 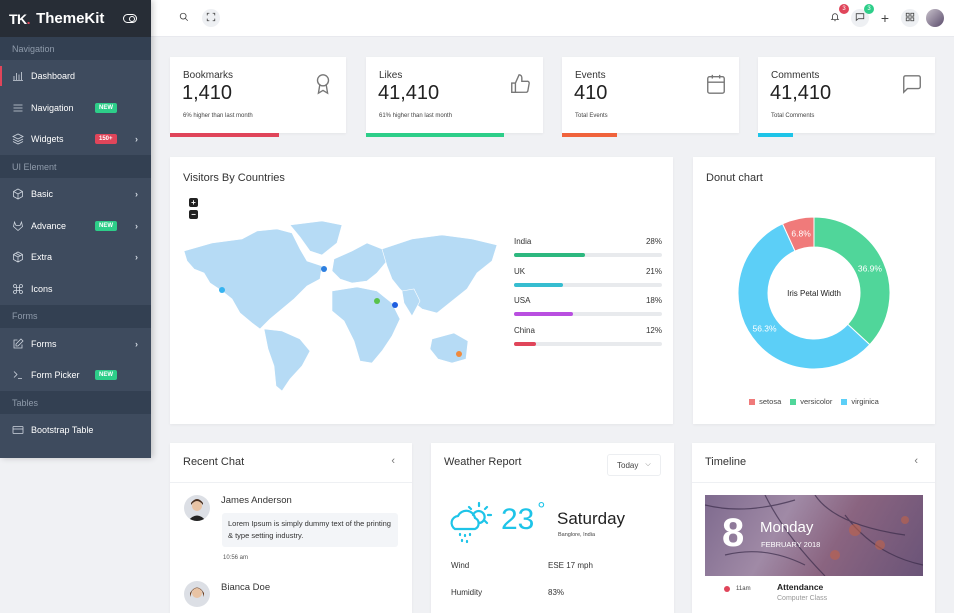 I want to click on section-forms: Forms, so click(x=75, y=316).